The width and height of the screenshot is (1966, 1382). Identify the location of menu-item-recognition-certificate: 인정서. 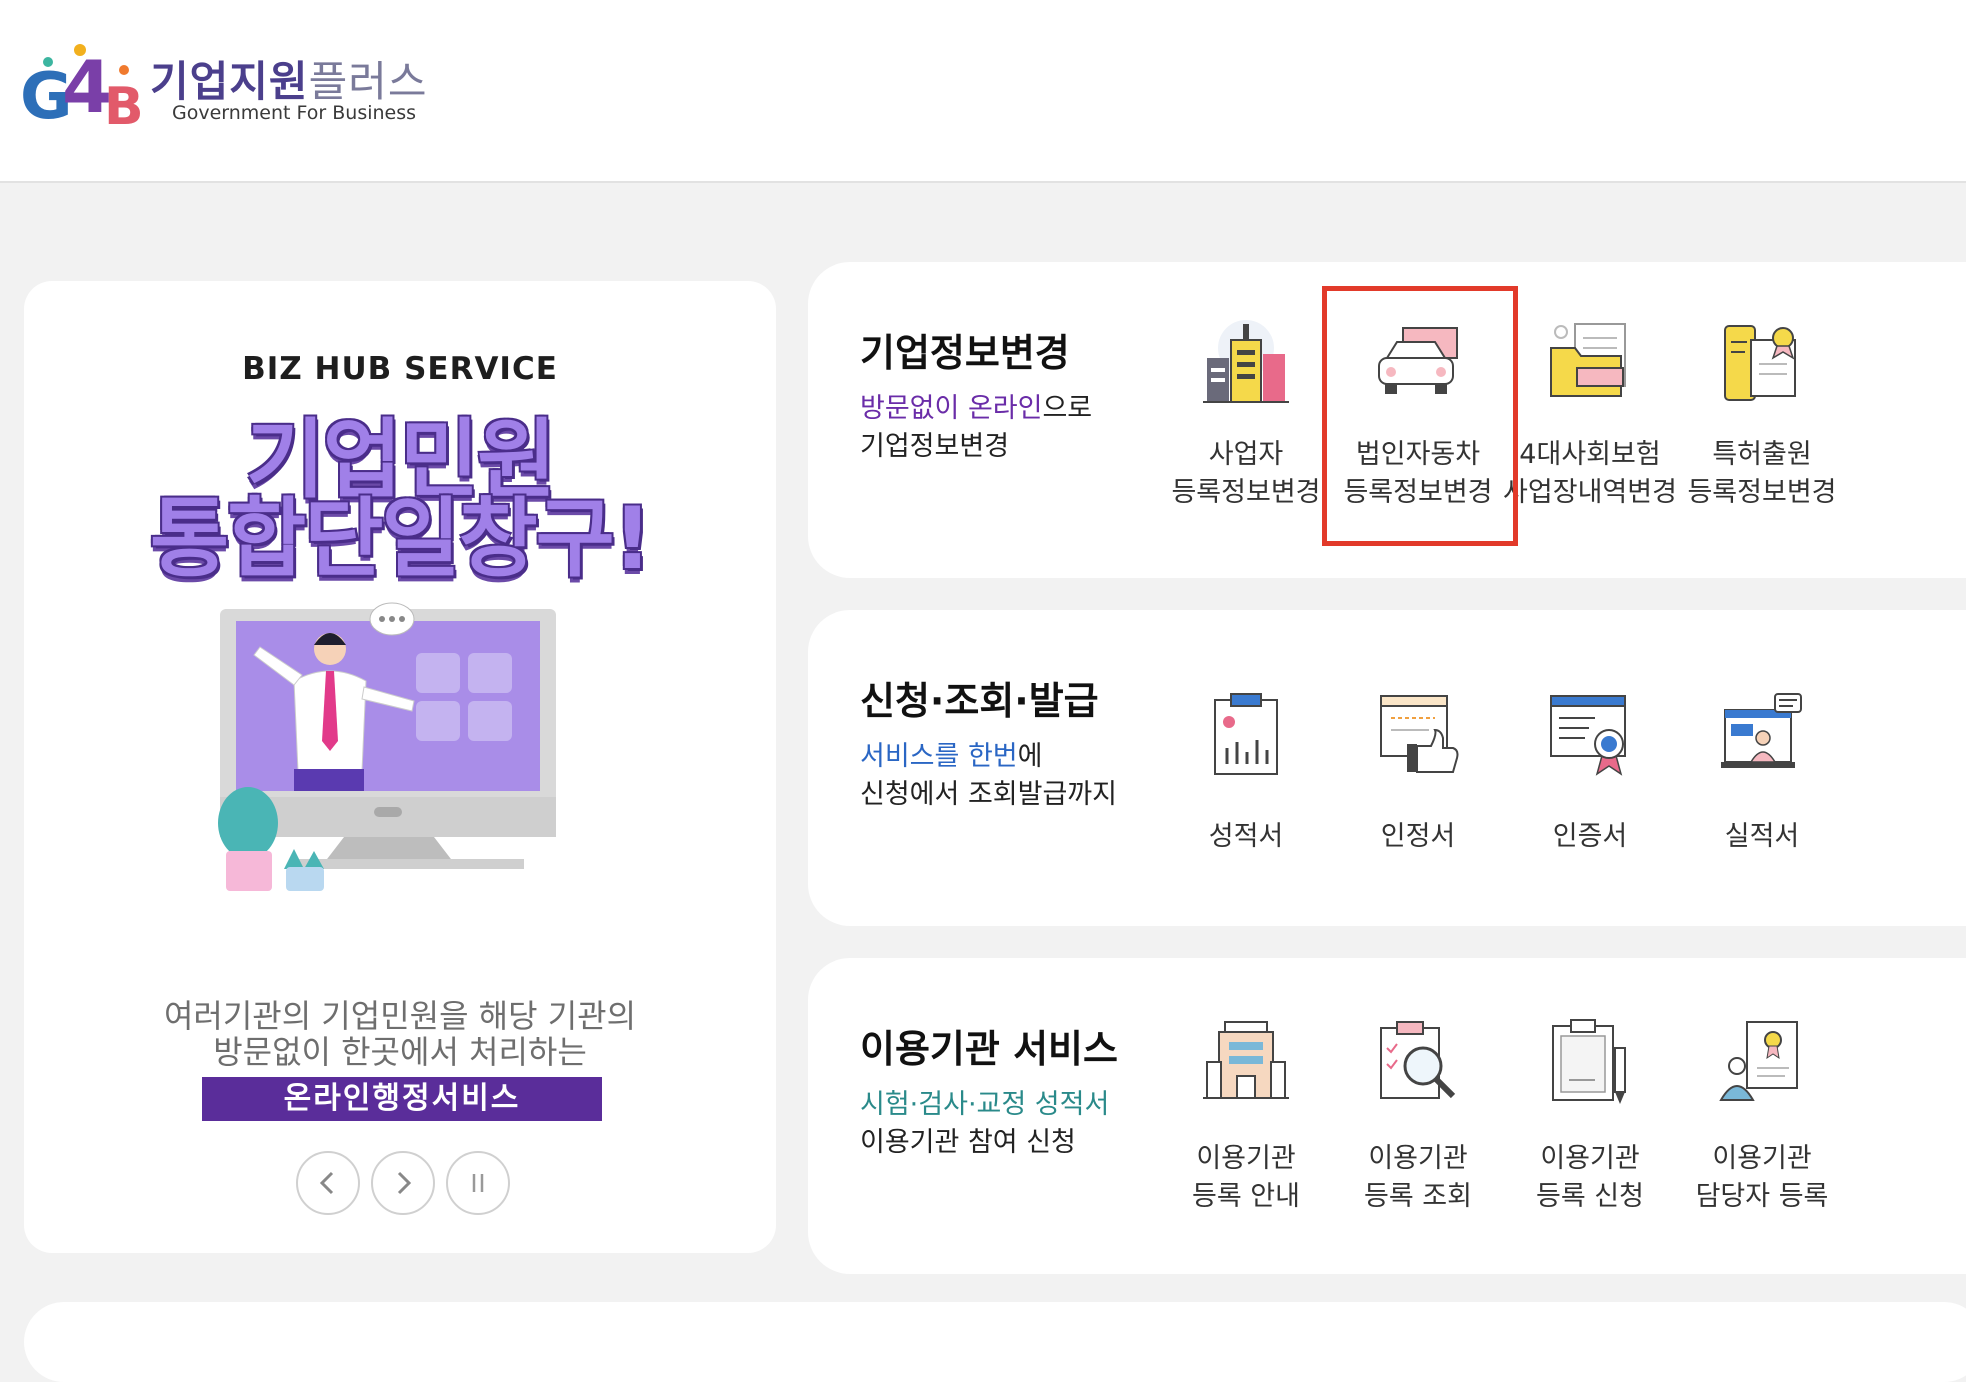
(1418, 771).